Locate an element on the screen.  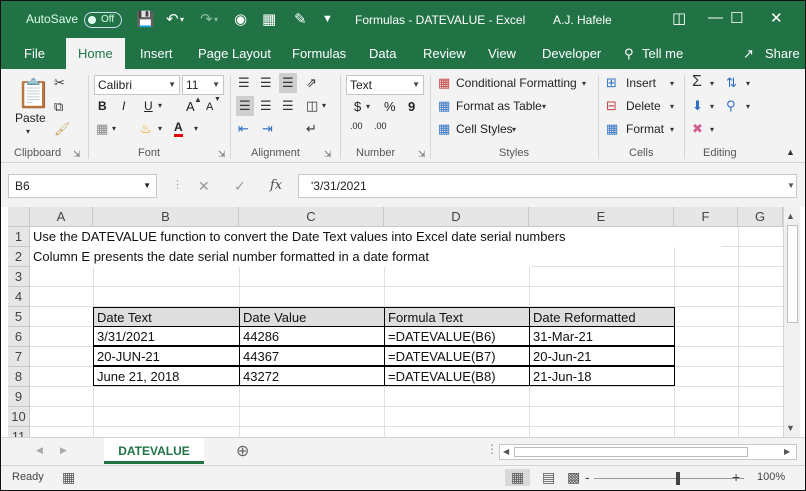
autosum-icon: Σ is located at coordinates (697, 82).